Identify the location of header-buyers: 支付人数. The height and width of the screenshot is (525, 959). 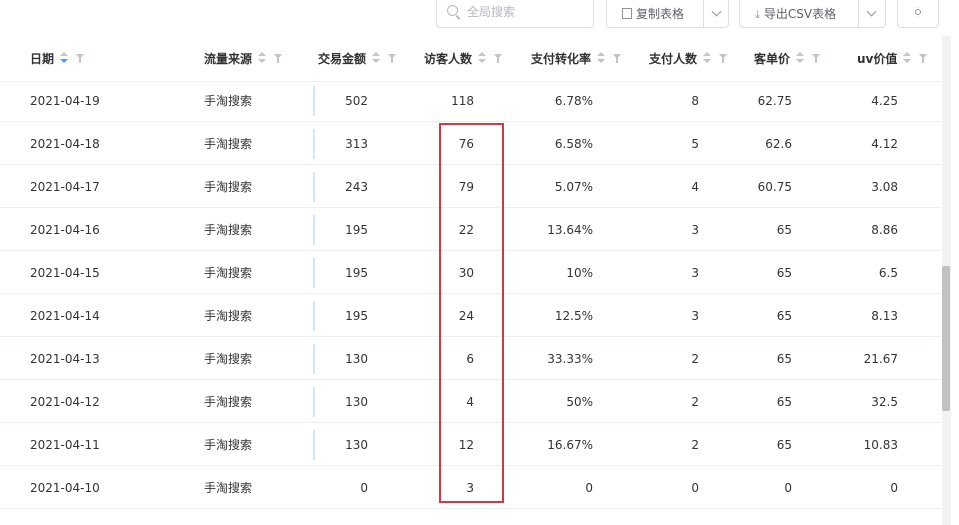
(688, 58).